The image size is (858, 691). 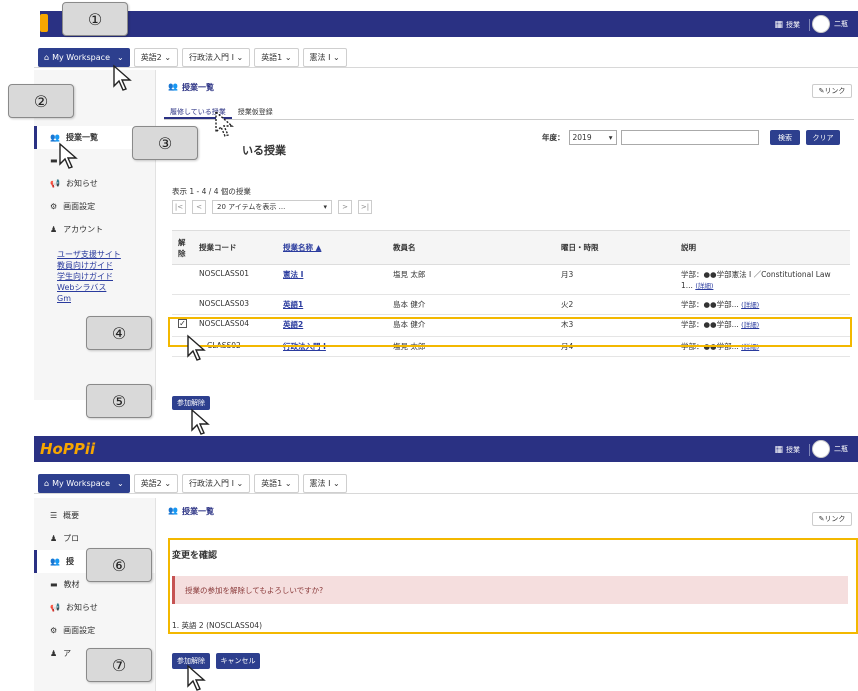 I want to click on teacher-guide-link: 教員向けガイド, so click(x=106, y=265).